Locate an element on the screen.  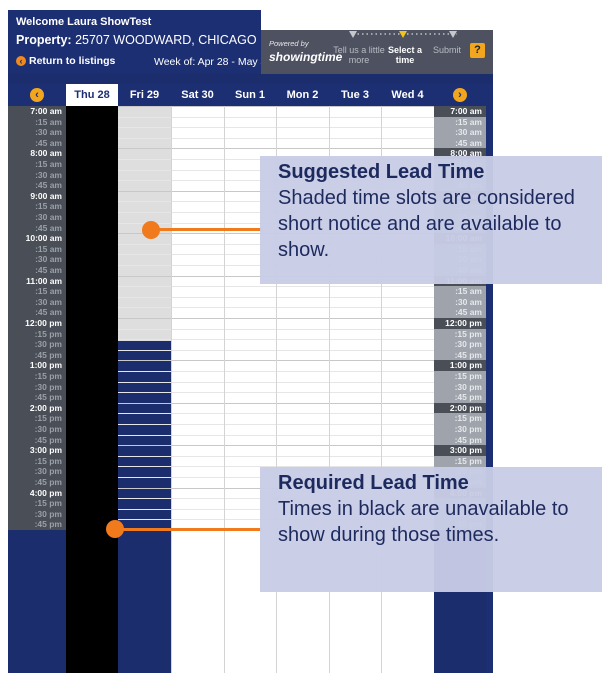
suggested-marker-dot is located at coordinates (151, 230).